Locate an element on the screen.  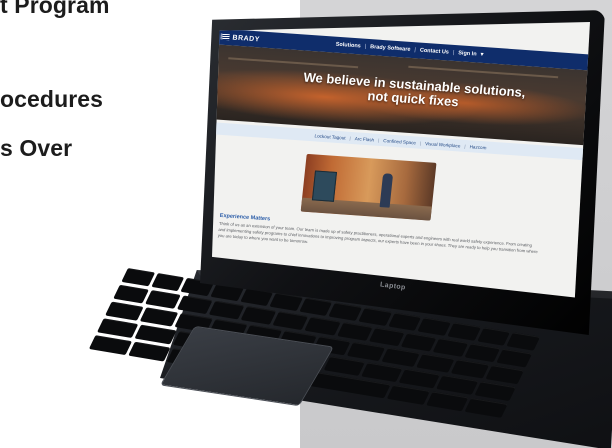
nav-sign-in: Sign In is located at coordinates (467, 53).